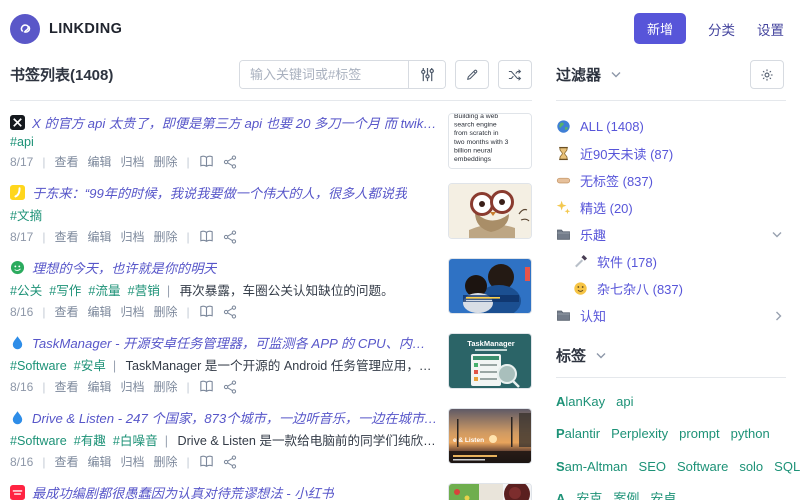  Describe the element at coordinates (787, 466) in the screenshot. I see `tag-link: SQLite` at that location.